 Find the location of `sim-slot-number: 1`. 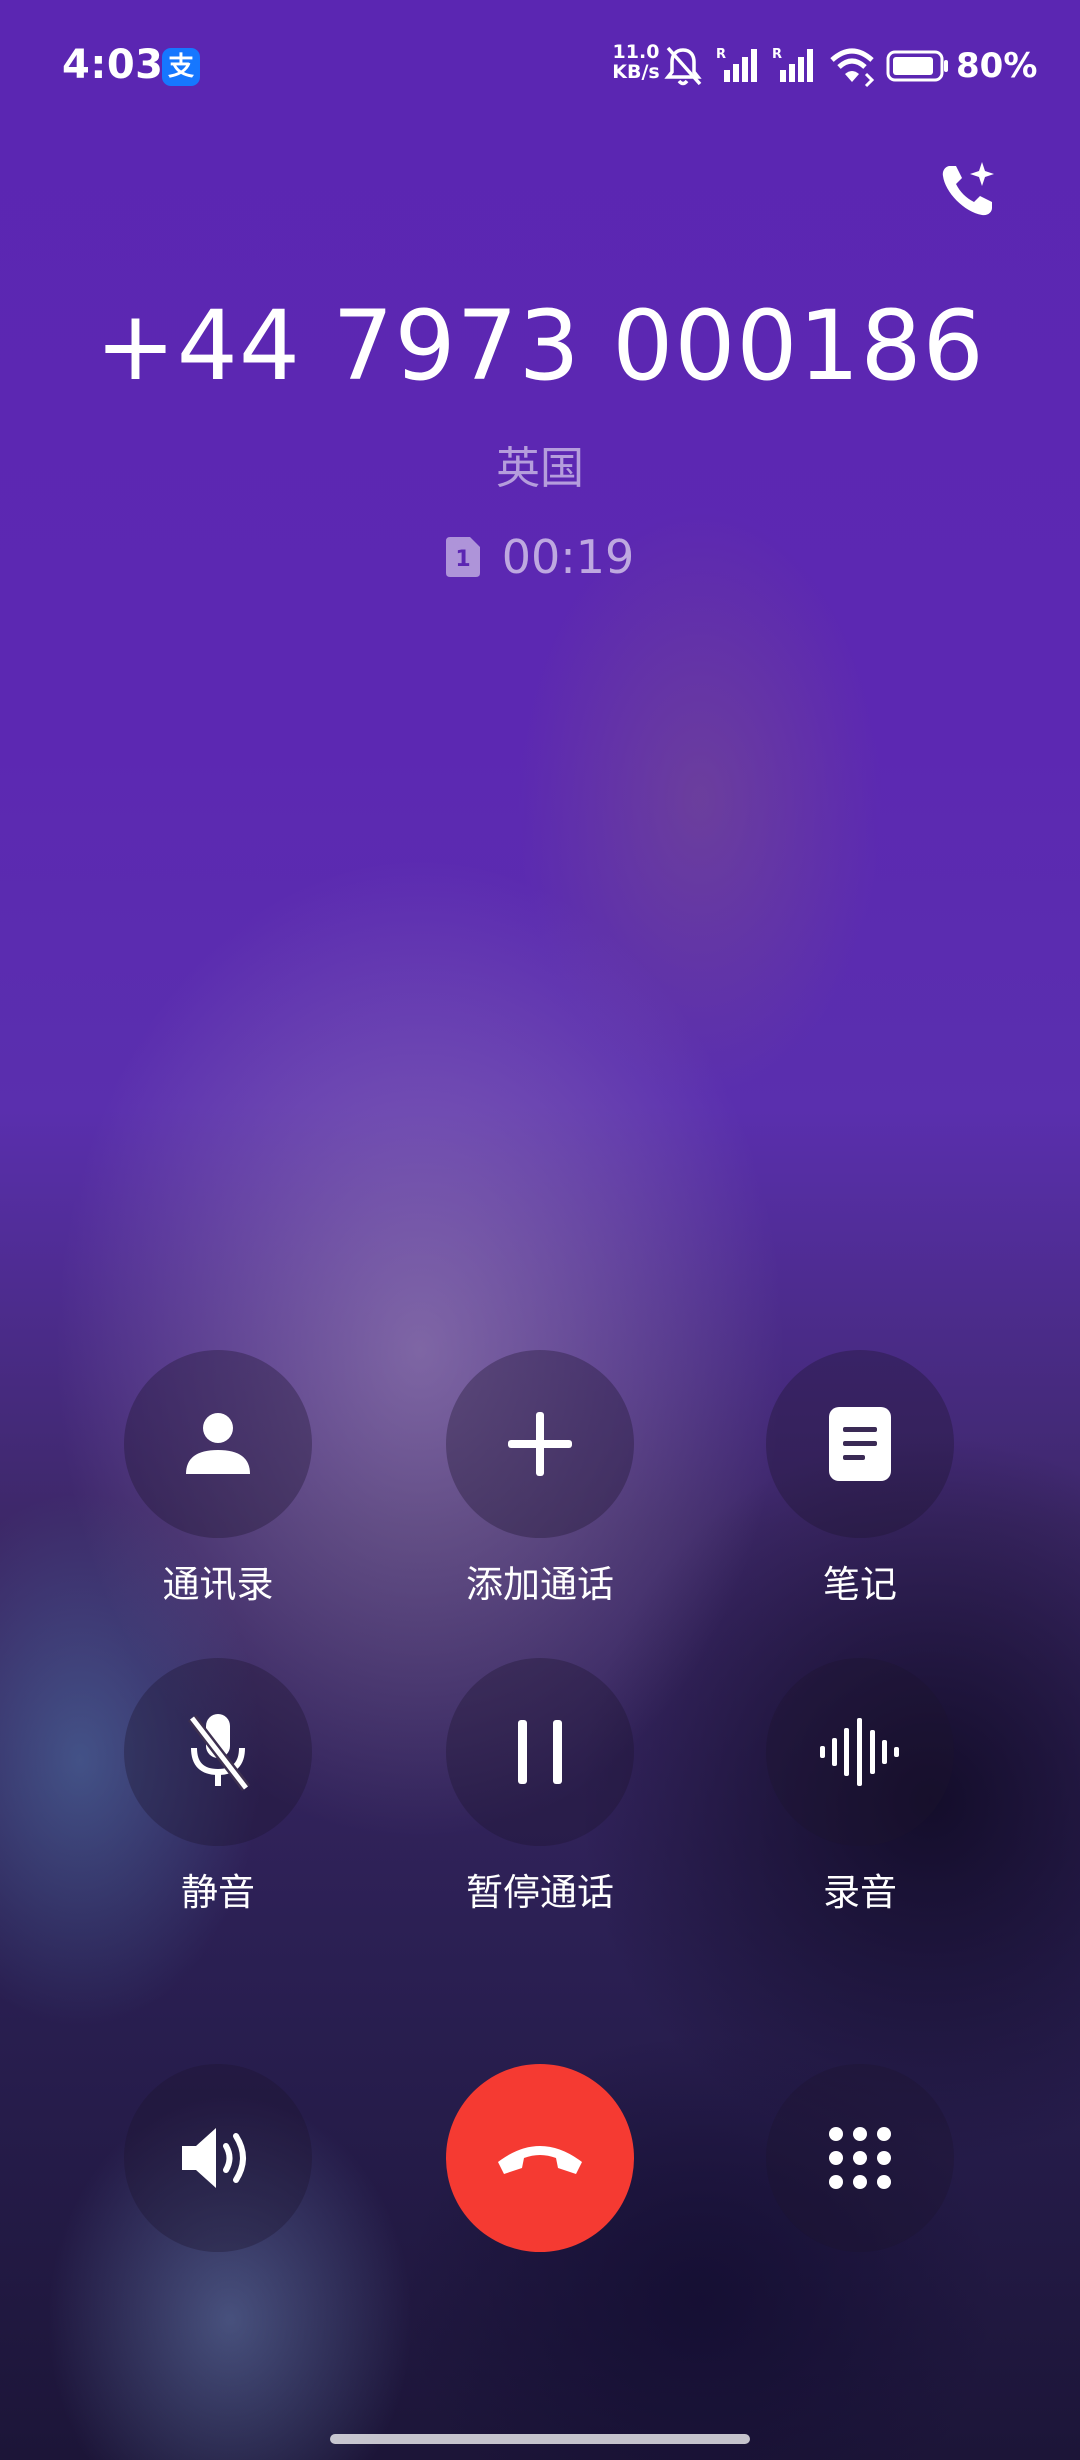

sim-slot-number: 1 is located at coordinates (462, 559).